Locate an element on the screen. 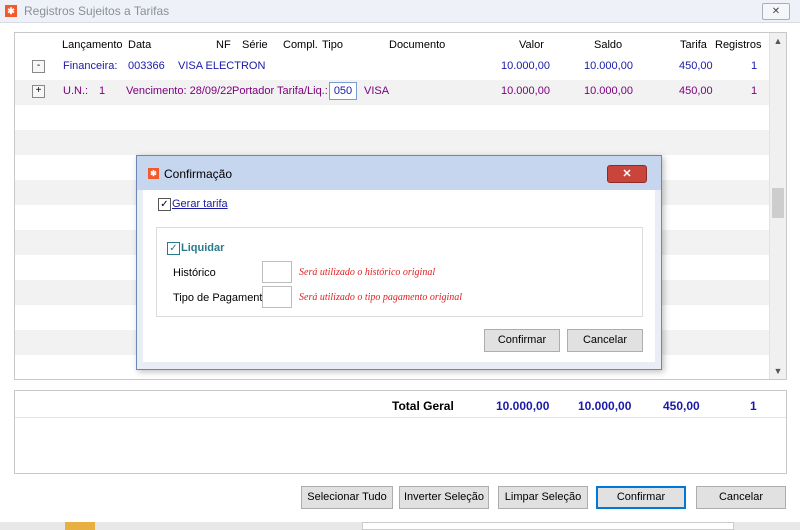  total-tarifa: 450,00 is located at coordinates (681, 406).